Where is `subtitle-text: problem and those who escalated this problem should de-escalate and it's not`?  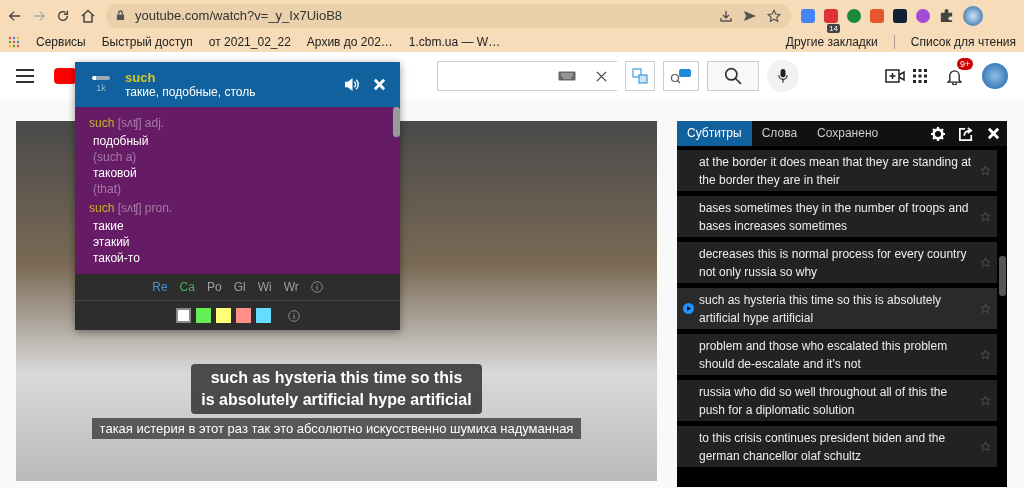
subtitle-text: problem and those who escalated this problem should de-escalate and it's not is located at coordinates (824, 355).